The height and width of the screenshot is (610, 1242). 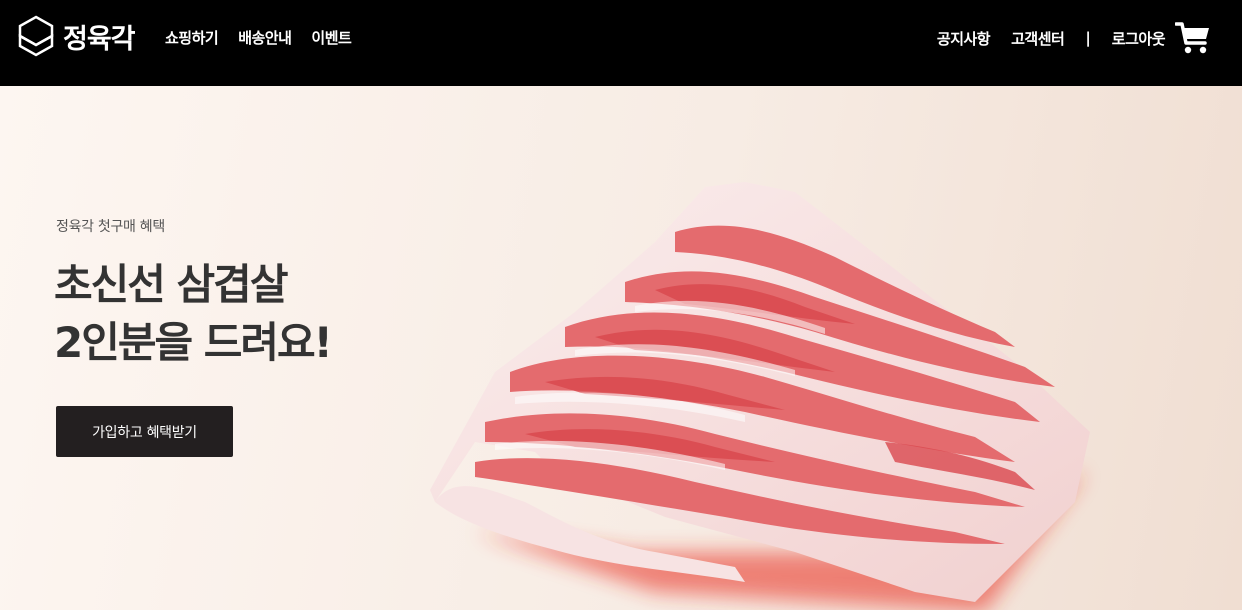 What do you see at coordinates (1038, 38) in the screenshot?
I see `nav-customer-center: 고객센터` at bounding box center [1038, 38].